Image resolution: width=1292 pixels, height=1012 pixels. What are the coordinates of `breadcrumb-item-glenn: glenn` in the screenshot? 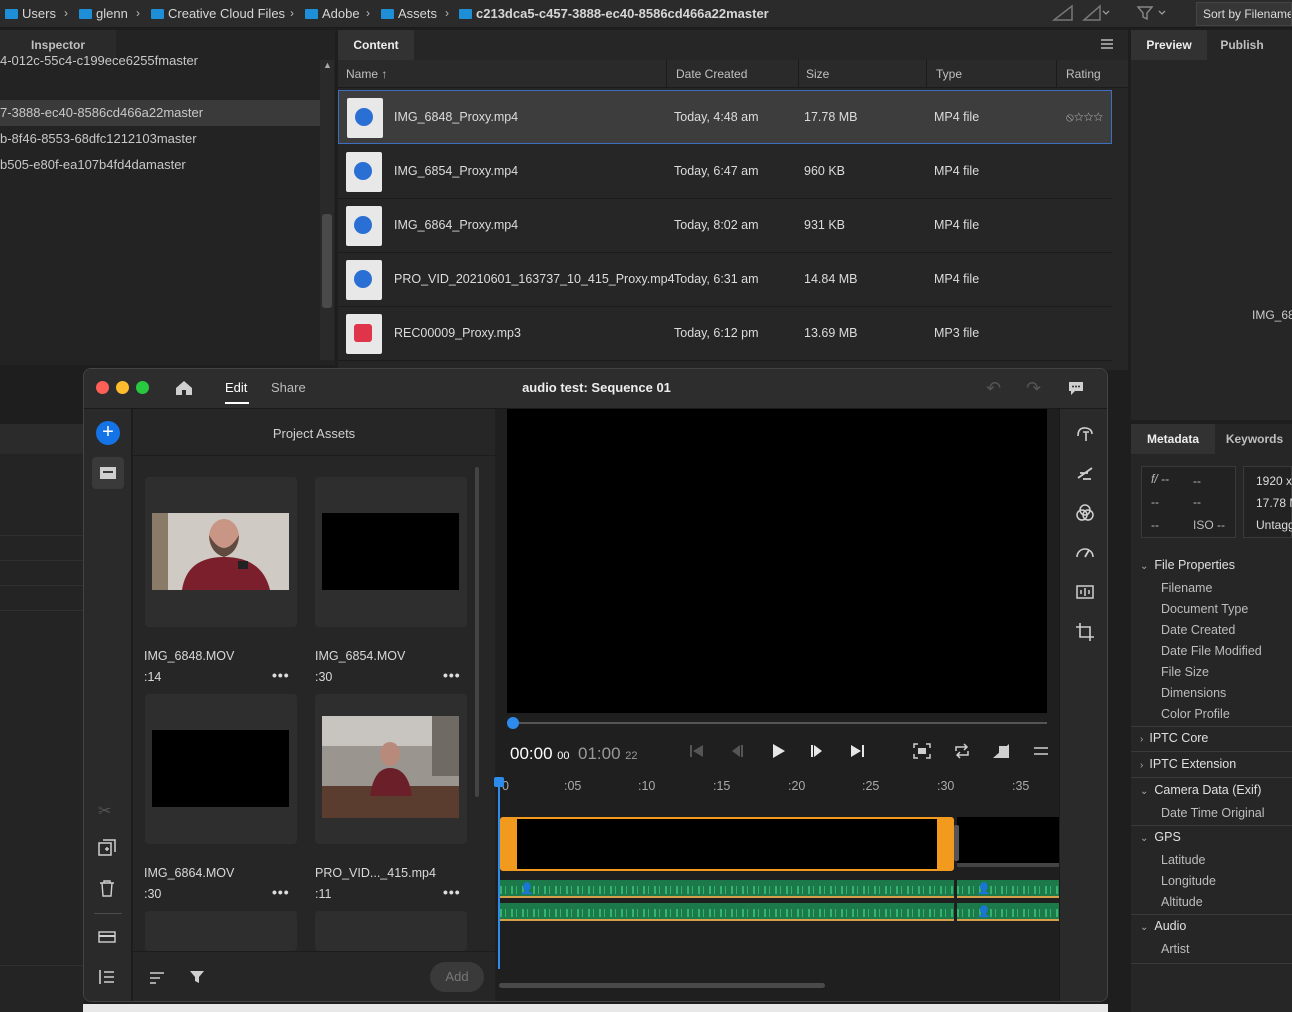 It's located at (103, 13).